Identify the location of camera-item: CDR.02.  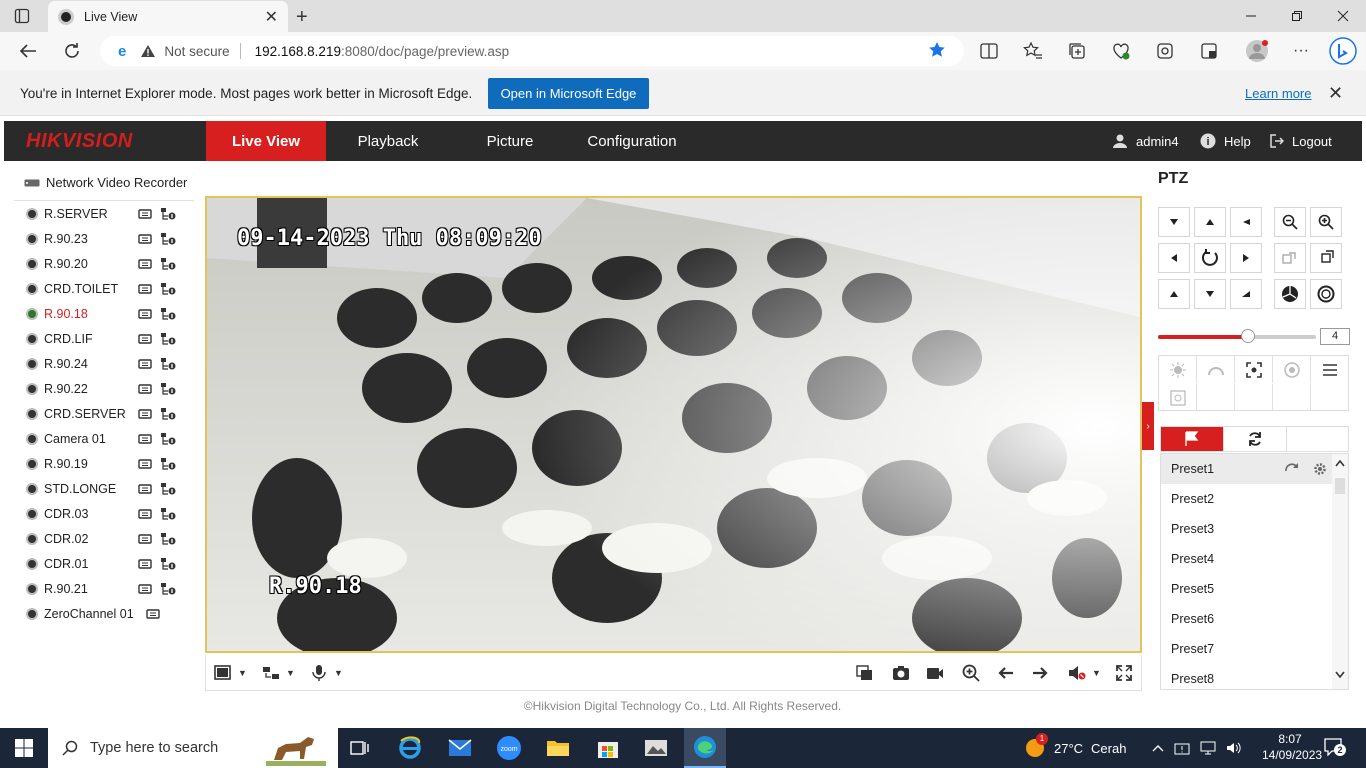
(111, 539).